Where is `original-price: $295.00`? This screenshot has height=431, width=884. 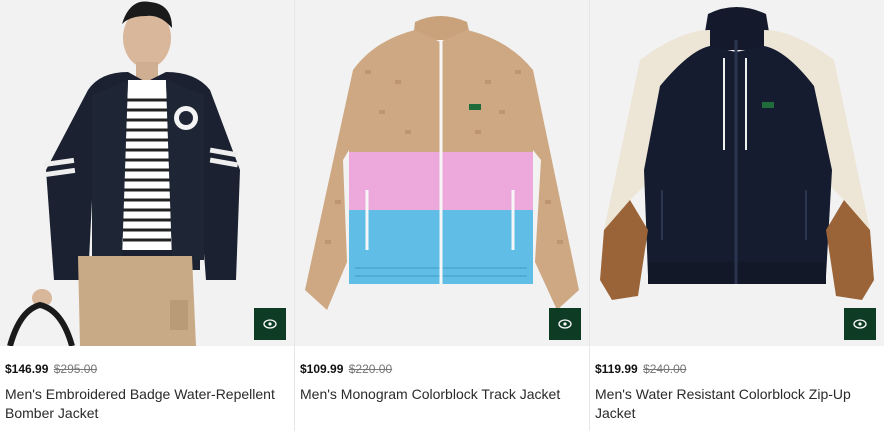 original-price: $295.00 is located at coordinates (75, 369).